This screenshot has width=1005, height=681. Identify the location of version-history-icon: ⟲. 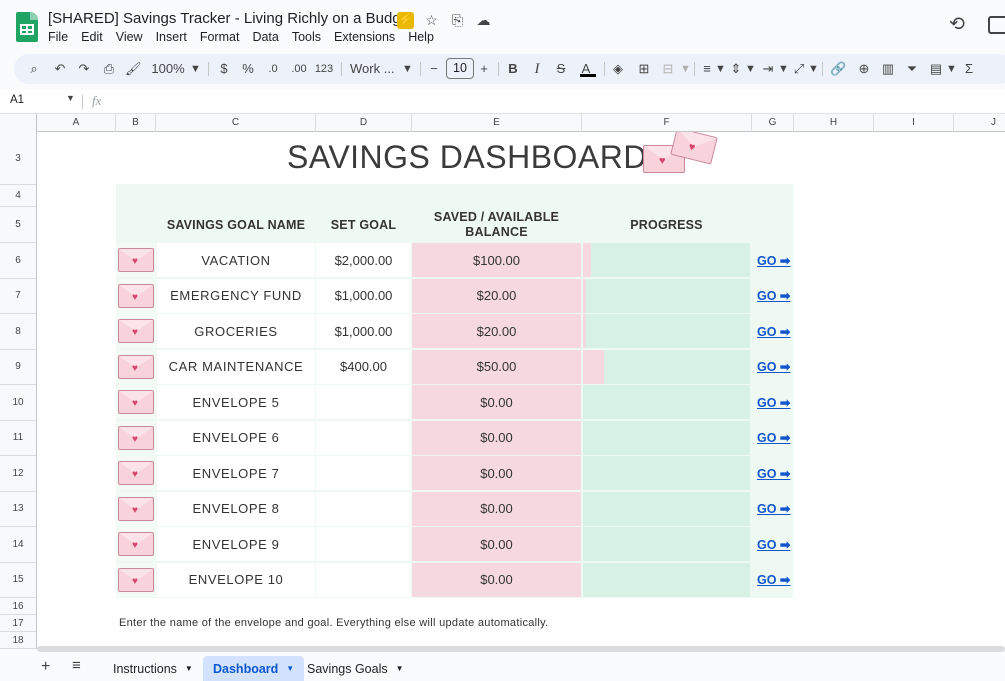
(957, 25).